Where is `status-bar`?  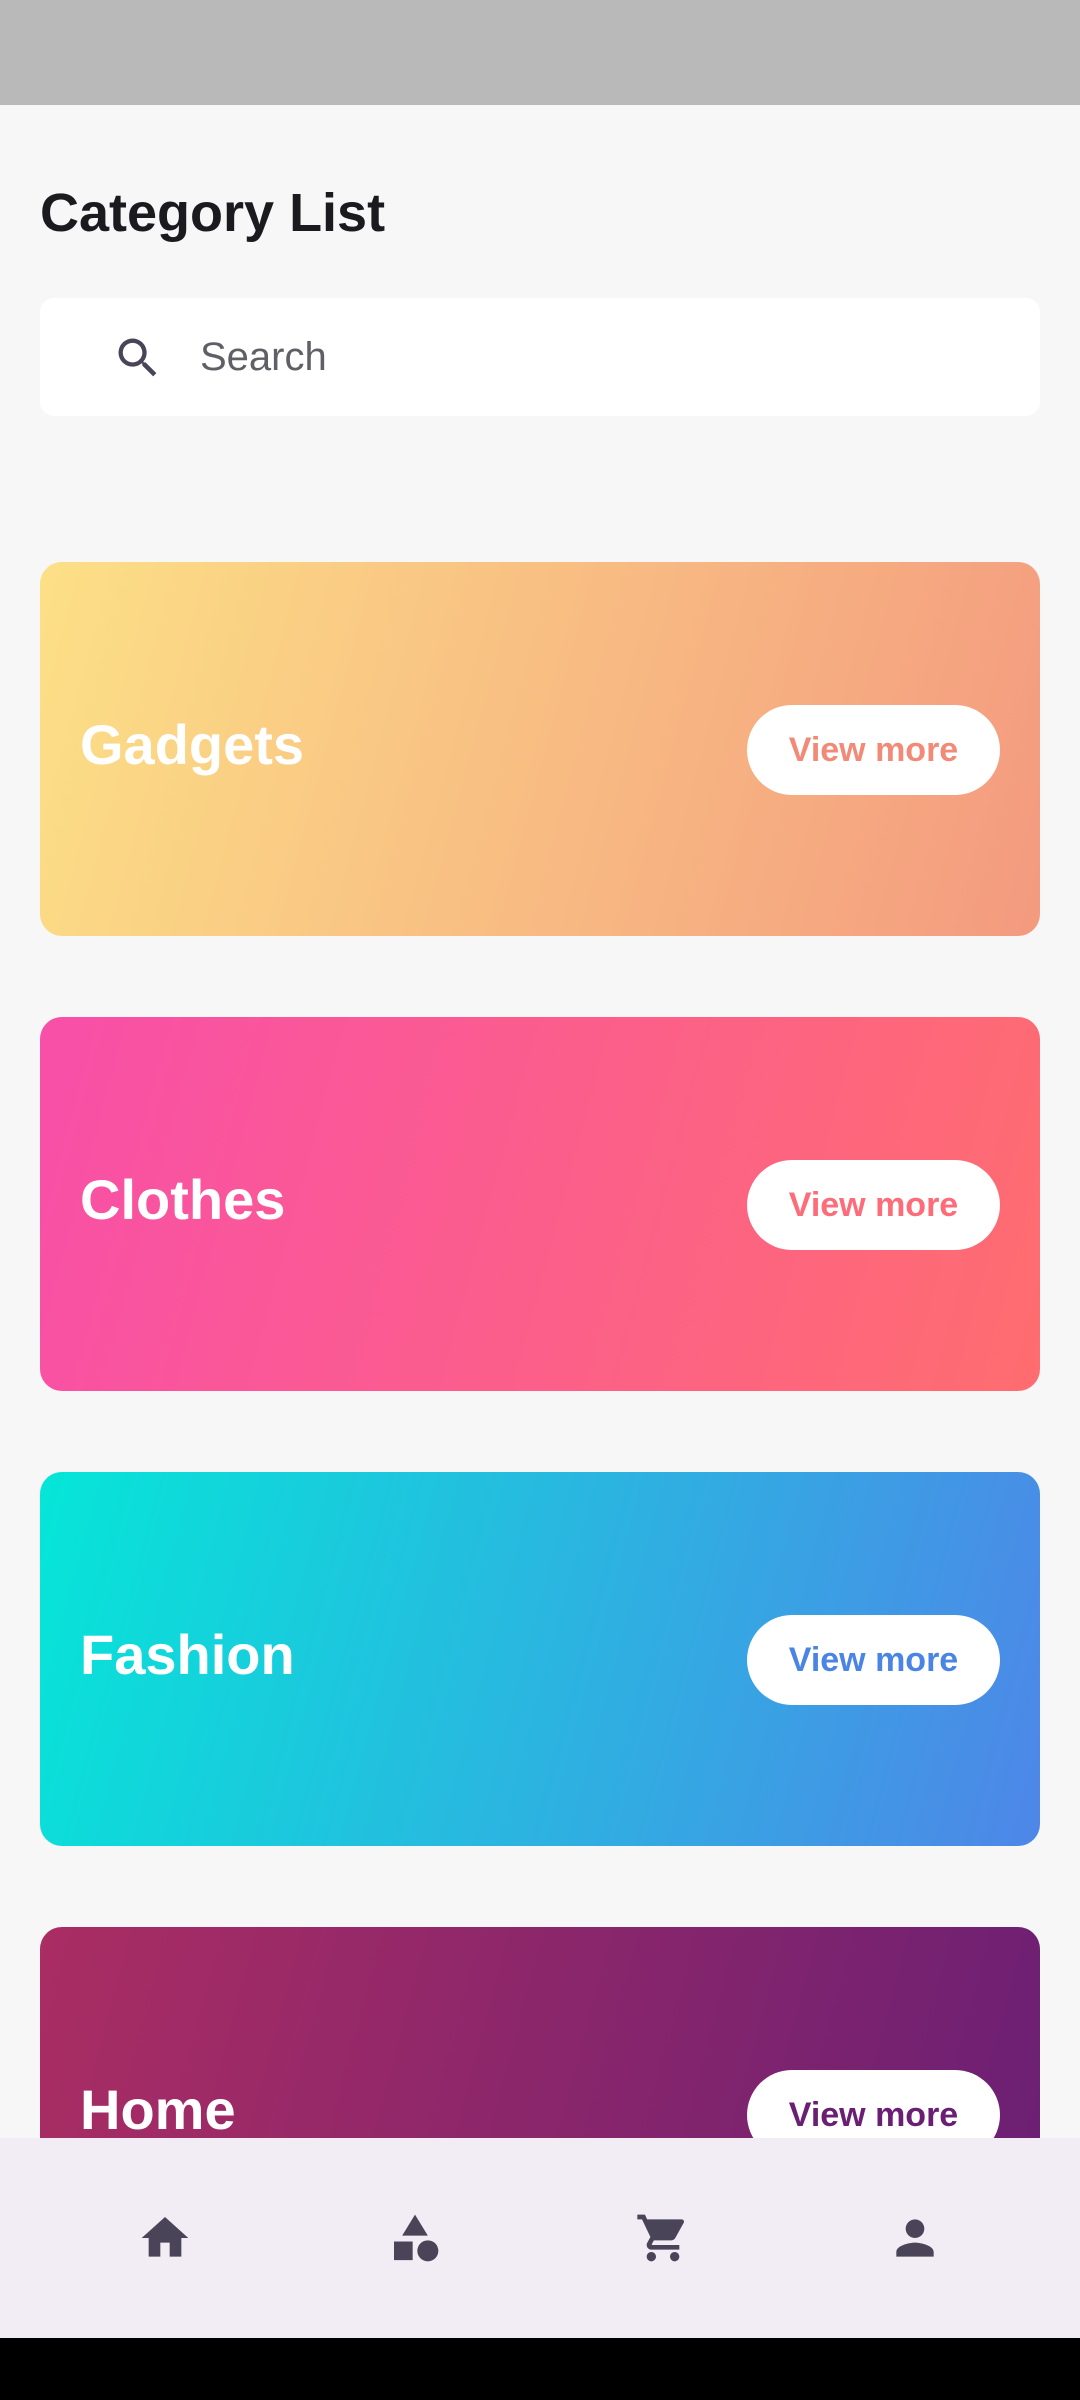 status-bar is located at coordinates (540, 52).